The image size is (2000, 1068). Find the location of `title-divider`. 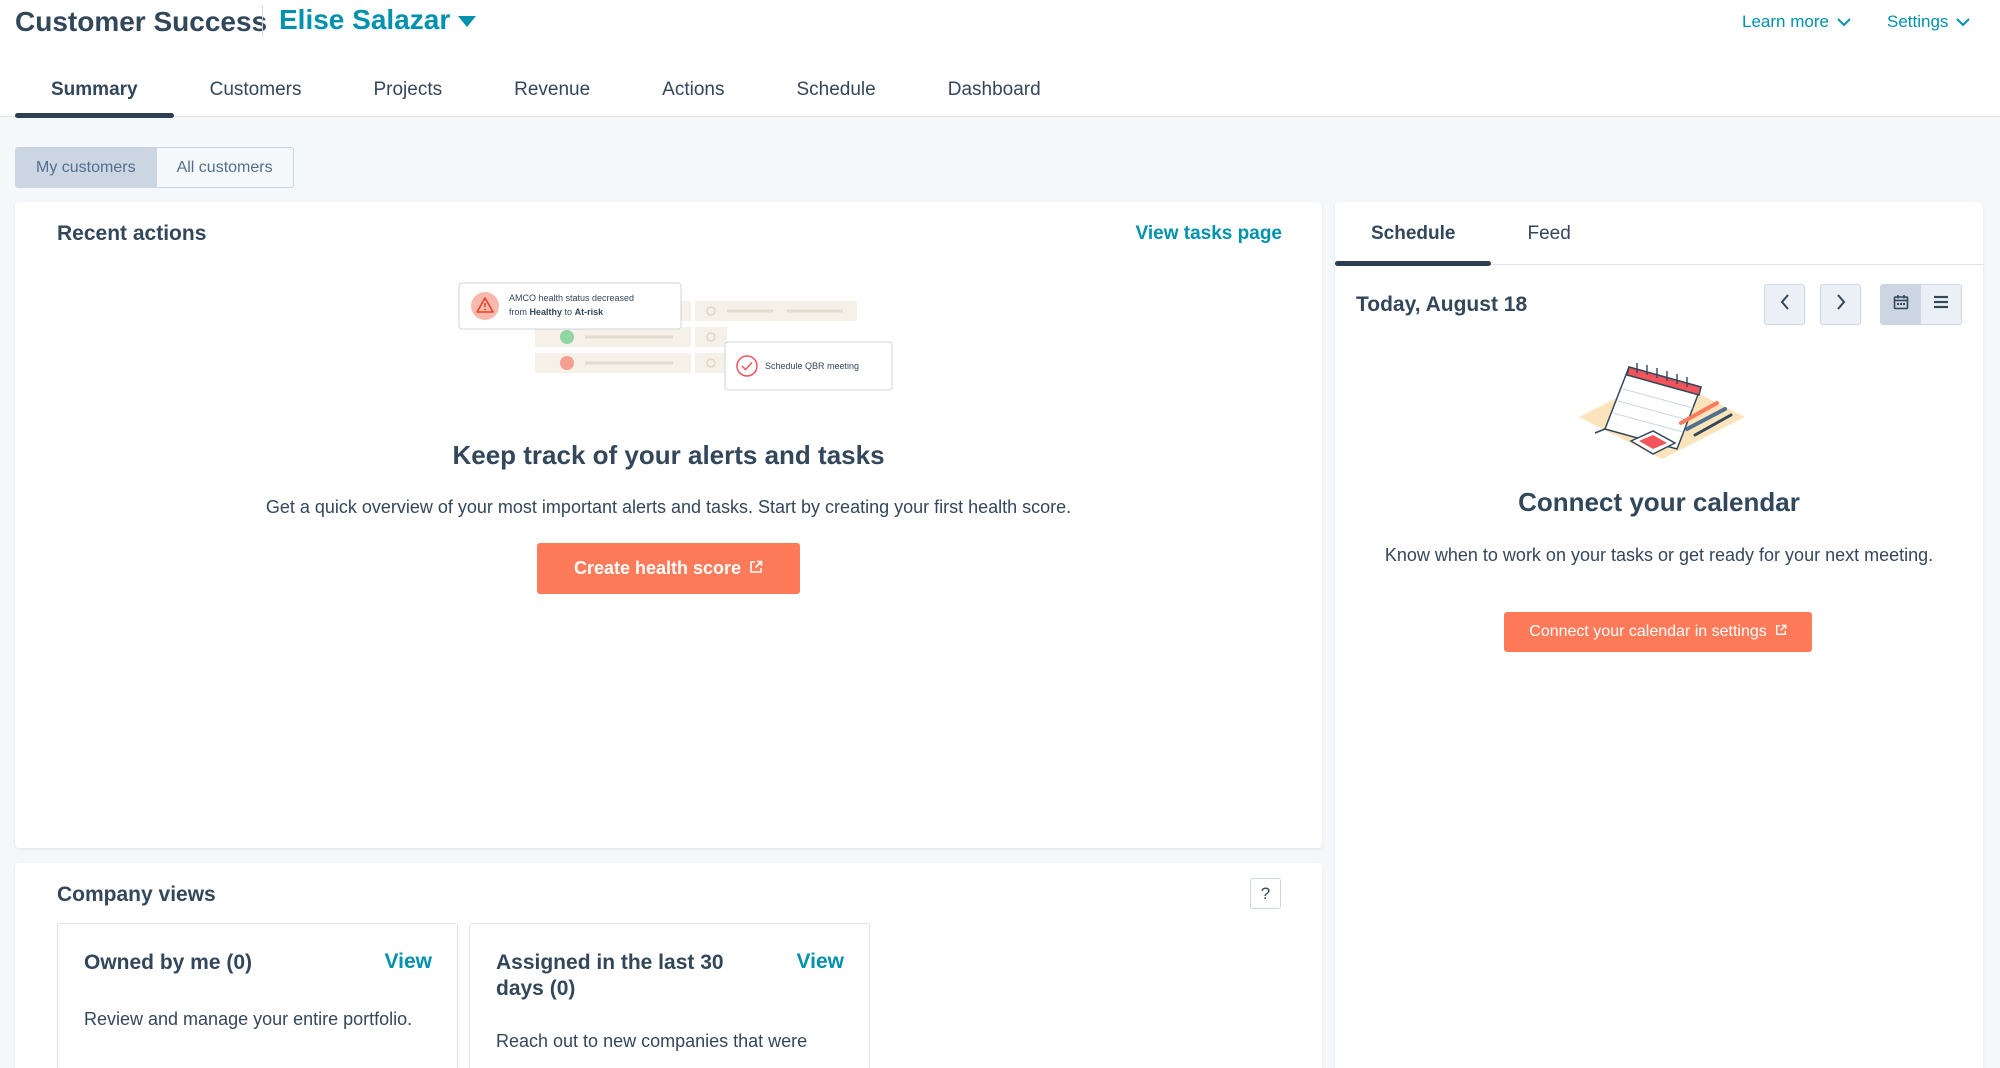

title-divider is located at coordinates (262, 21).